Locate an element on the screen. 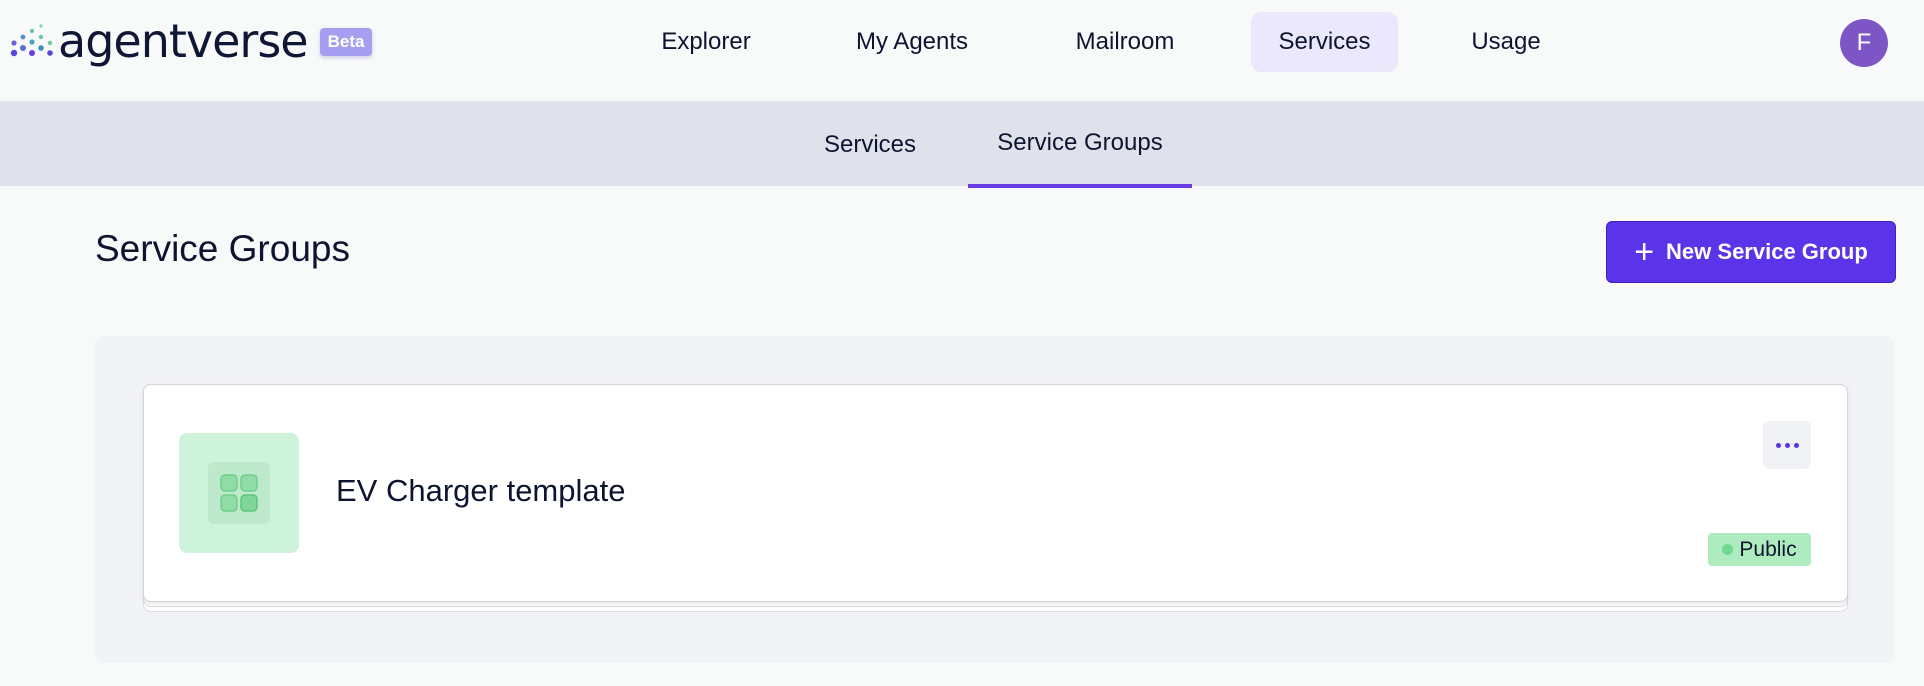 The height and width of the screenshot is (686, 1924). service-group-name: EV Charger template is located at coordinates (481, 490).